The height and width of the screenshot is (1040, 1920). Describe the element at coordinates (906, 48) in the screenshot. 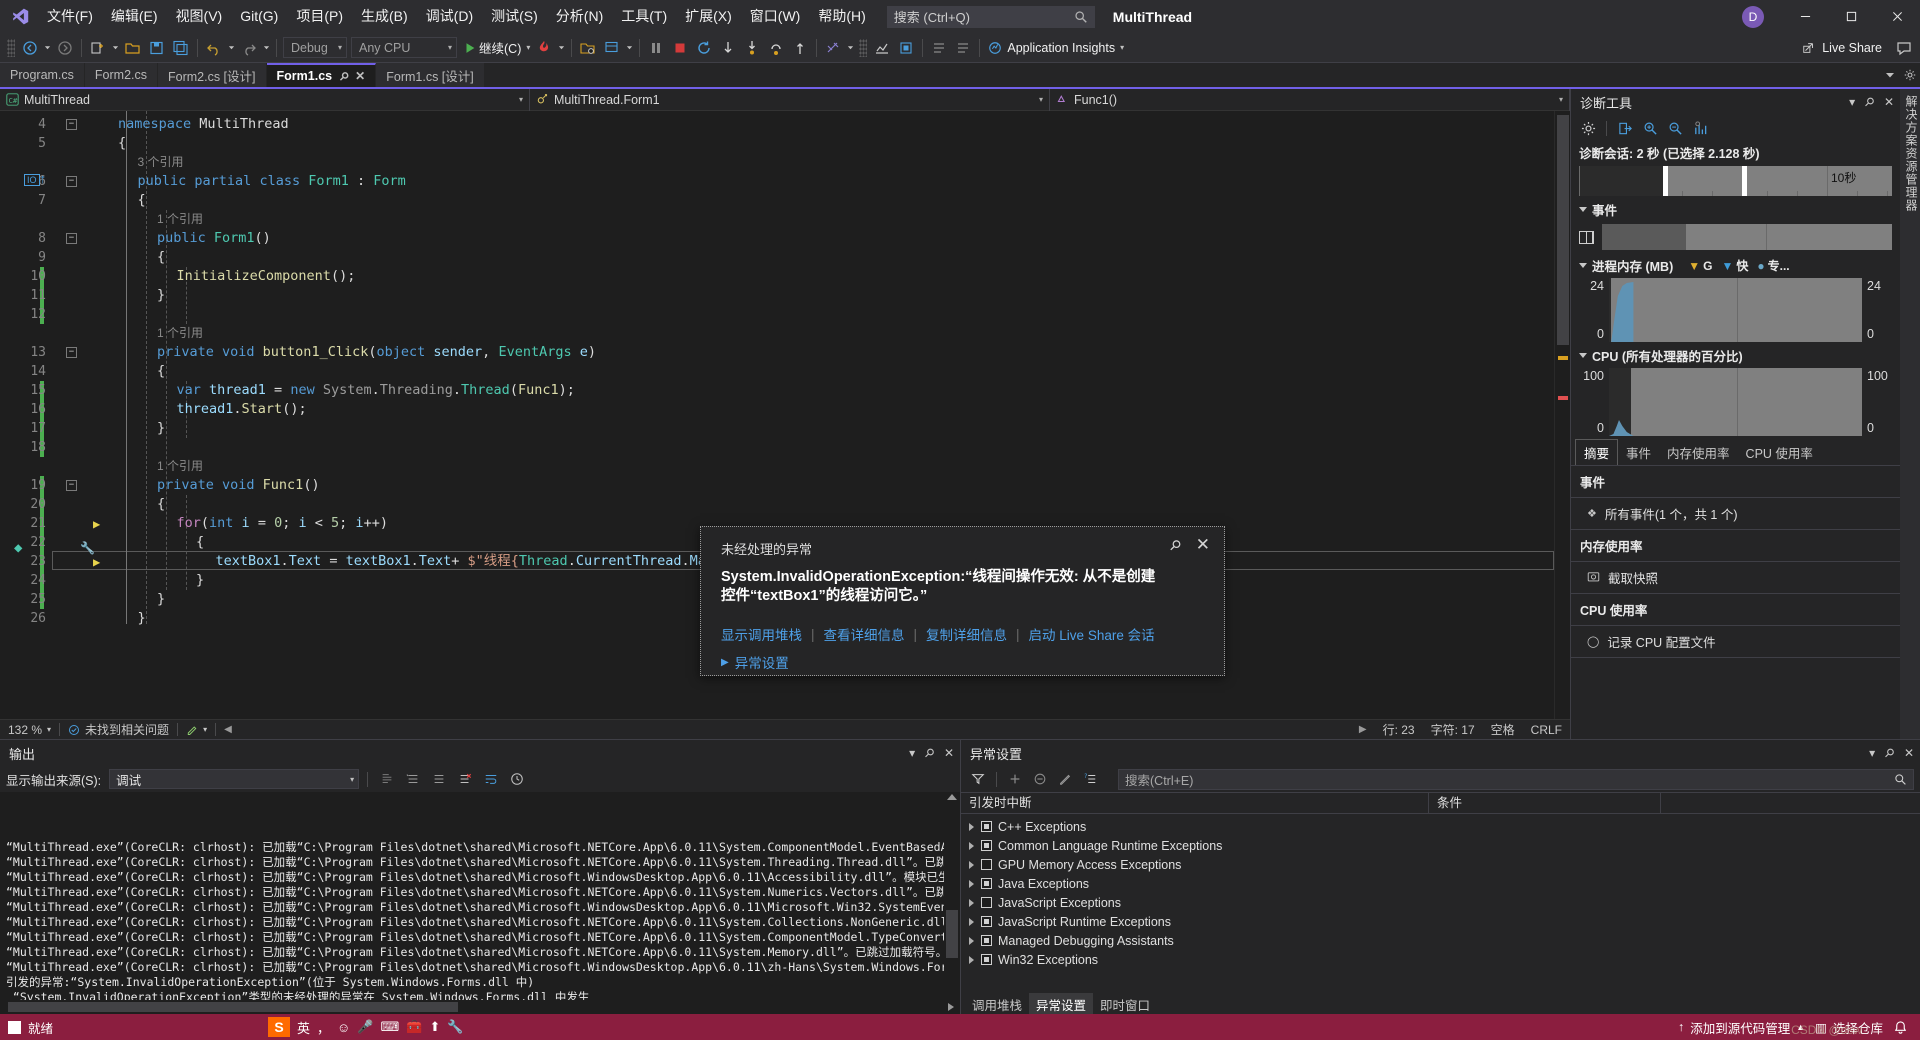

I see `memory-usage-icon` at that location.